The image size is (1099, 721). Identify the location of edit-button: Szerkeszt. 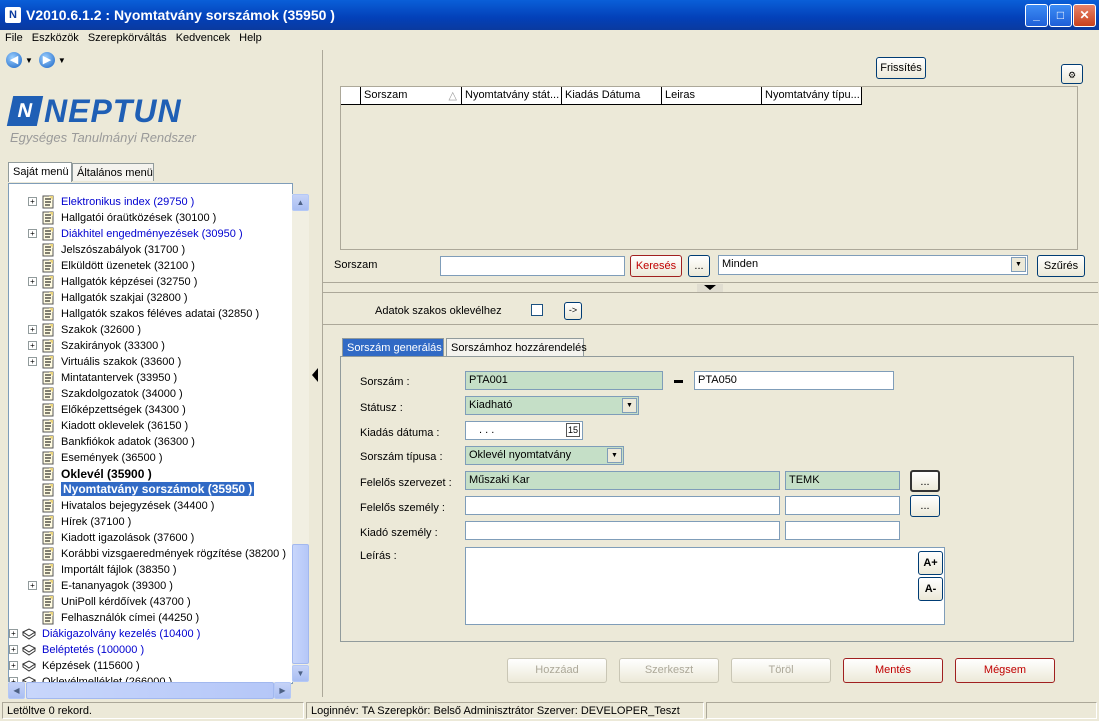
(669, 670).